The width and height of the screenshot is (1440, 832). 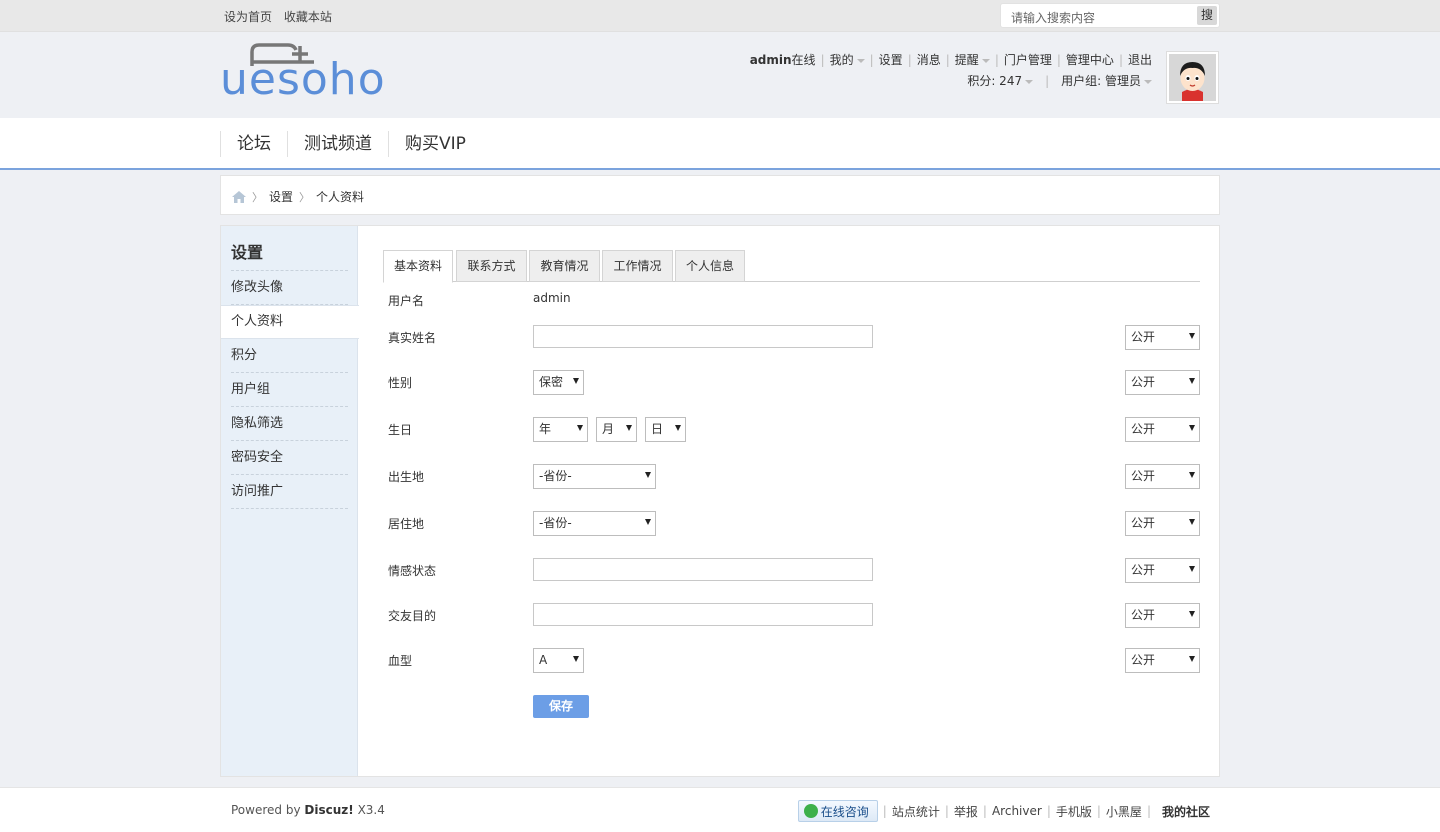 What do you see at coordinates (1053, 17) in the screenshot?
I see `search-input: 请输入搜索内容` at bounding box center [1053, 17].